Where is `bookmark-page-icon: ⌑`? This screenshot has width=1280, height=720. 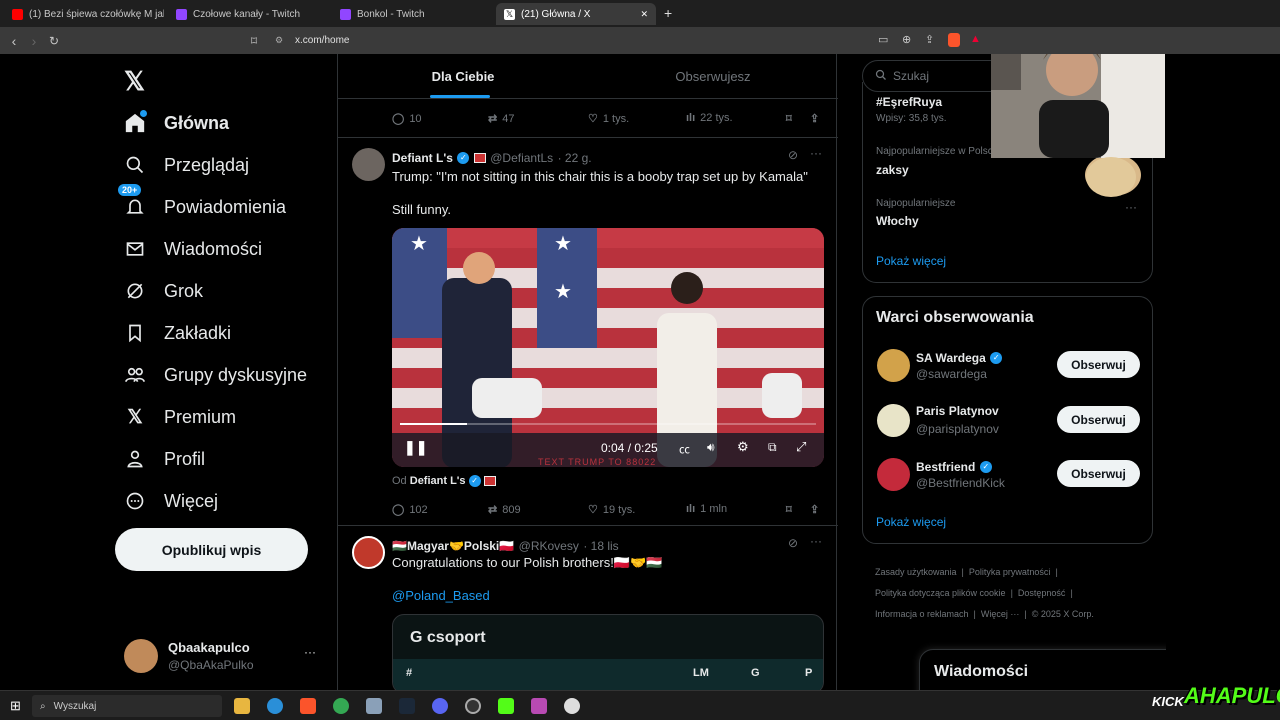 bookmark-page-icon: ⌑ is located at coordinates (254, 41).